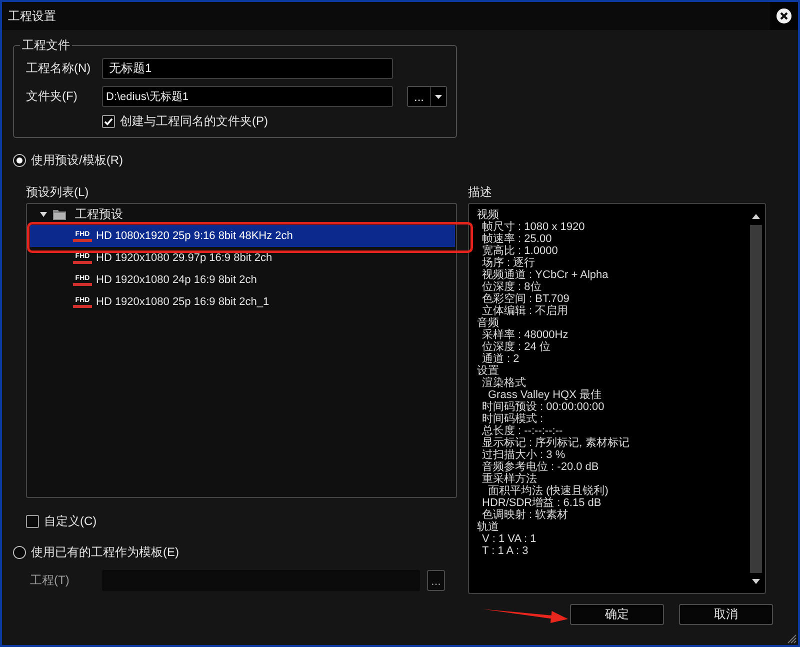 This screenshot has width=800, height=647. What do you see at coordinates (77, 160) in the screenshot?
I see `radio-label: 使用预设/模板(R)` at bounding box center [77, 160].